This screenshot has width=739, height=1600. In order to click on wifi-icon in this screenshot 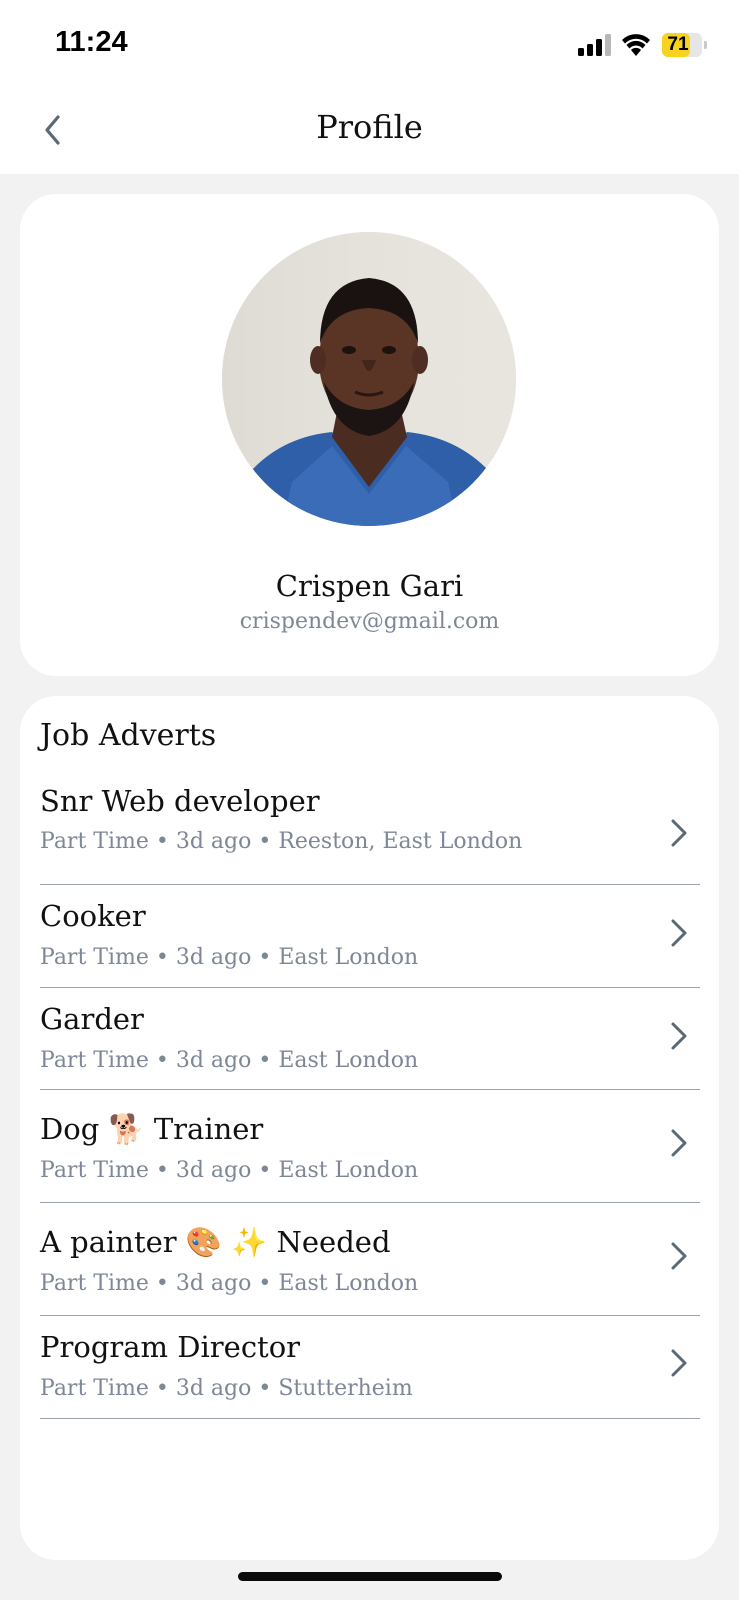, I will do `click(636, 45)`.